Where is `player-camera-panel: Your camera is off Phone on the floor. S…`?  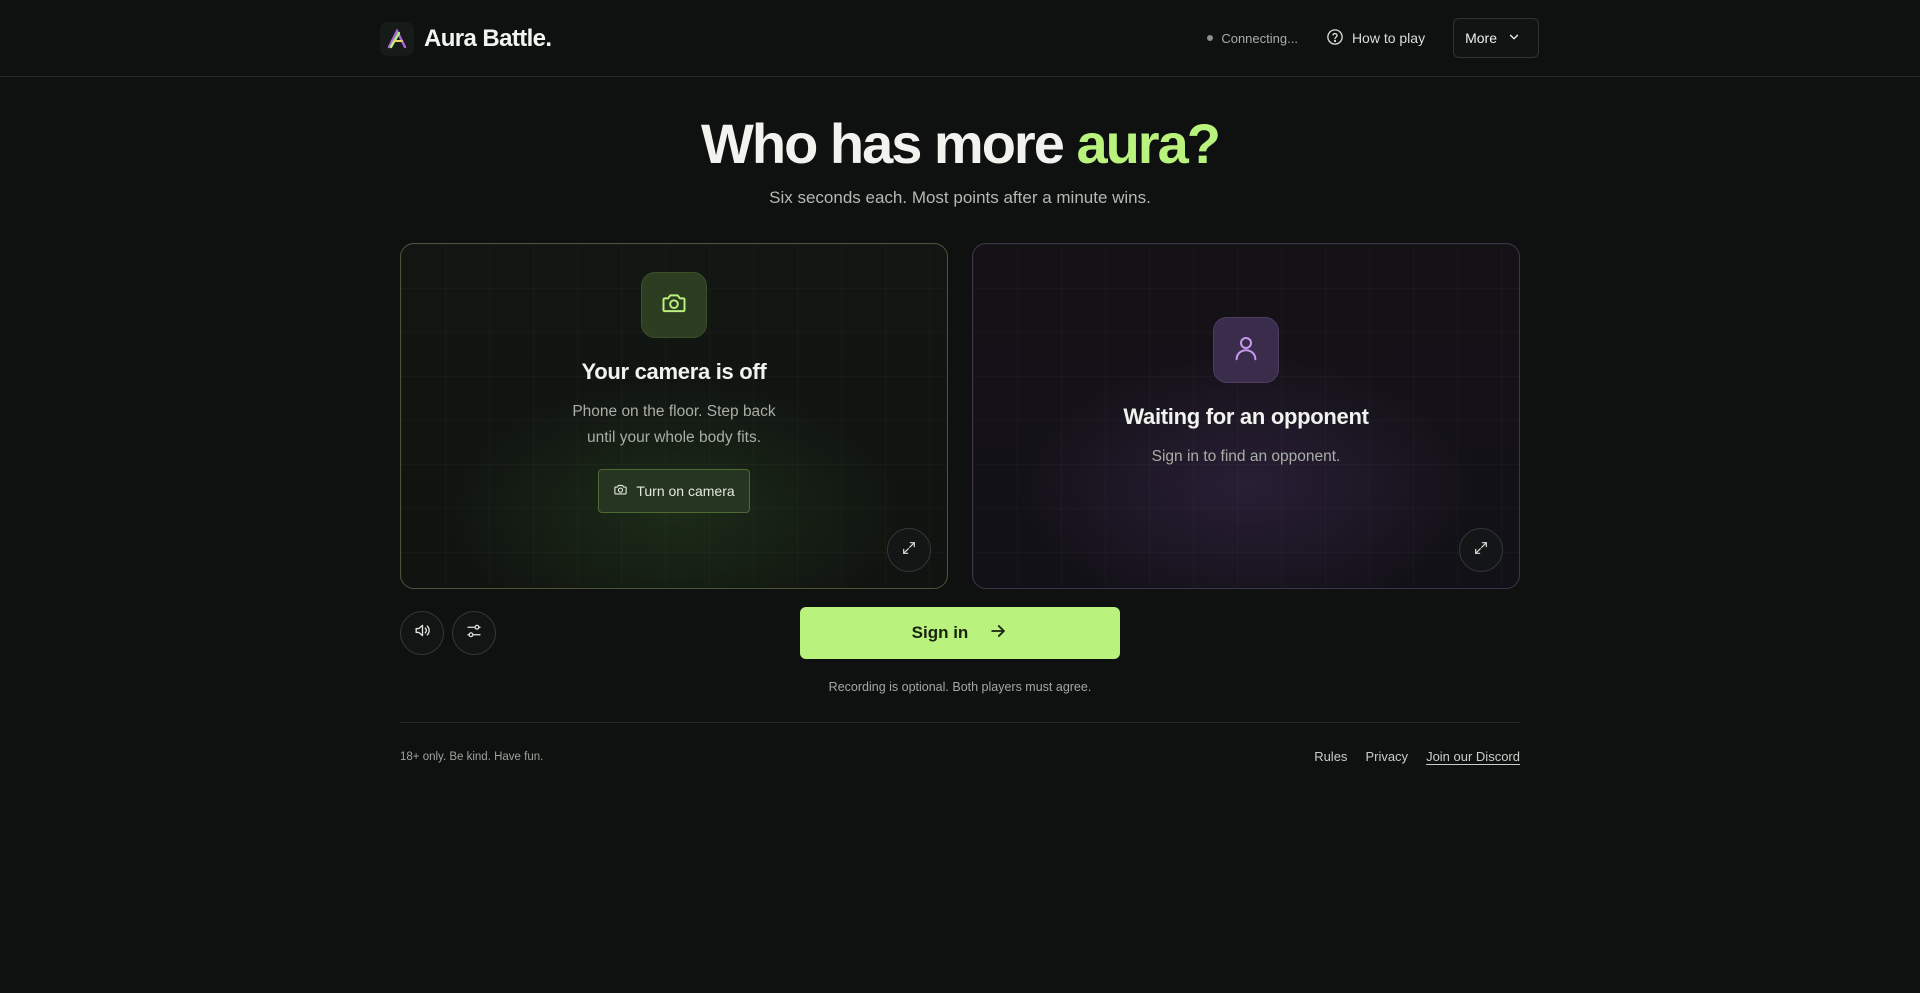 player-camera-panel: Your camera is off Phone on the floor. S… is located at coordinates (674, 416).